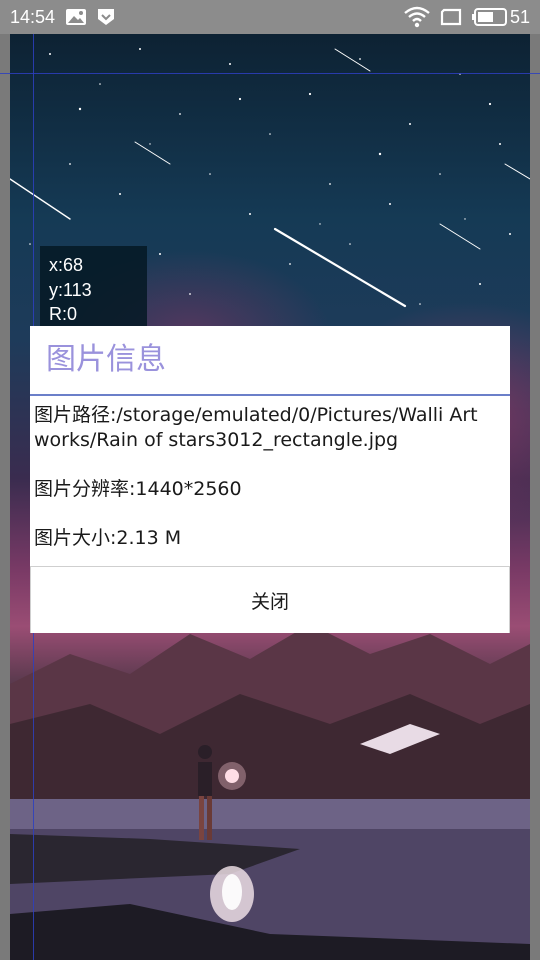 Image resolution: width=540 pixels, height=960 pixels. What do you see at coordinates (490, 19) in the screenshot?
I see `battery-icon` at bounding box center [490, 19].